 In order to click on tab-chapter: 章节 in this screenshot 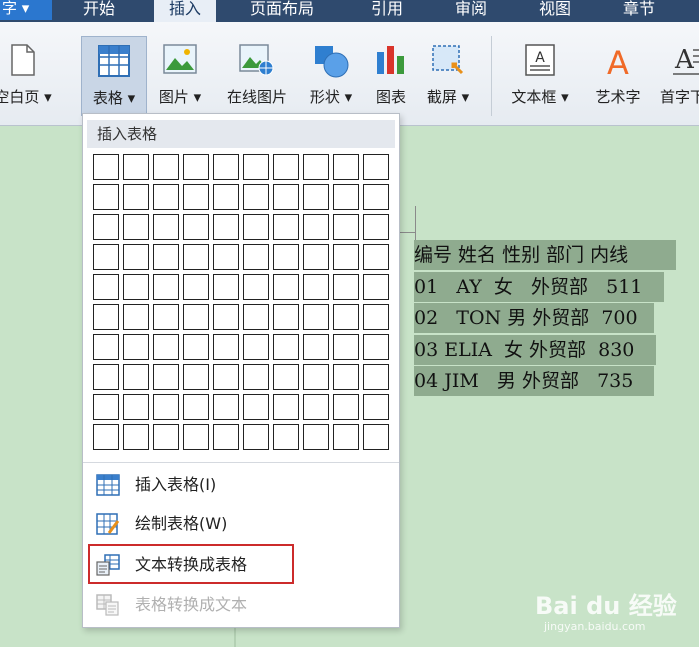, I will do `click(639, 11)`.